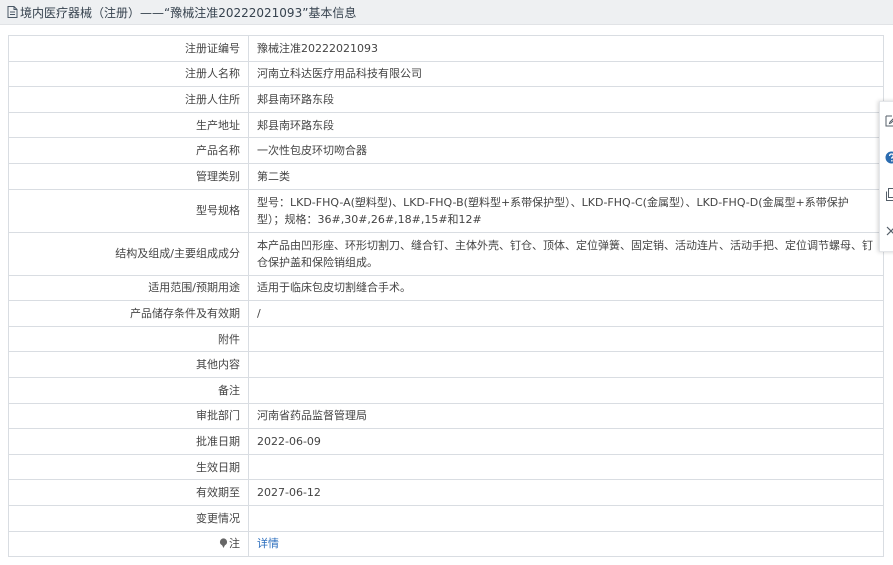 The width and height of the screenshot is (893, 565). Describe the element at coordinates (234, 544) in the screenshot. I see `field-label: 注` at that location.